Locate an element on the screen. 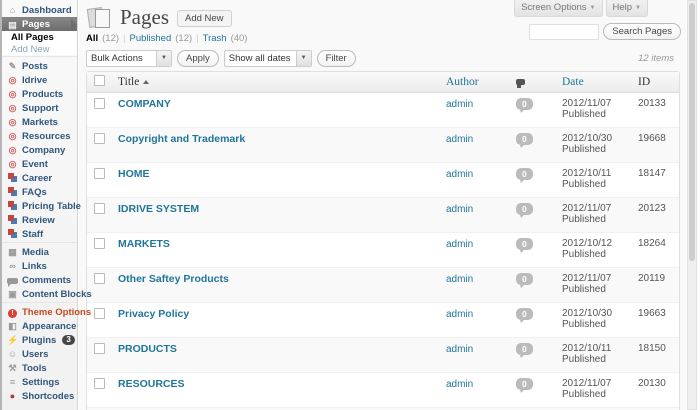  sidebar-item-pages: Pages is located at coordinates (39, 24).